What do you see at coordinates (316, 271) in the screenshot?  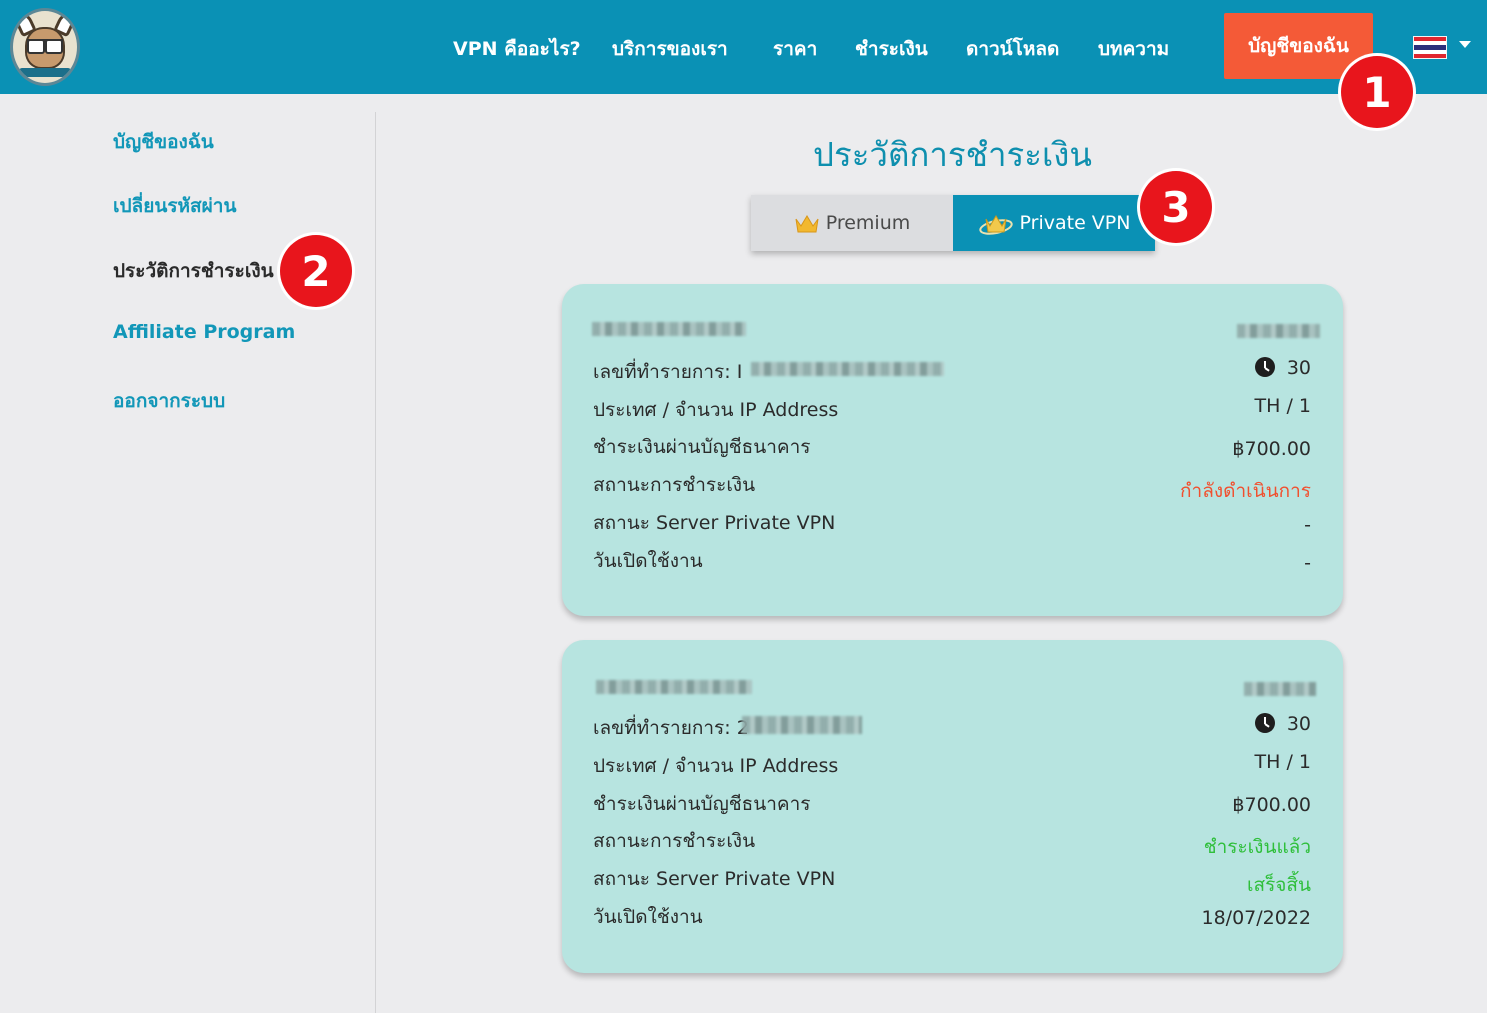 I see `step-marker-2: 2` at bounding box center [316, 271].